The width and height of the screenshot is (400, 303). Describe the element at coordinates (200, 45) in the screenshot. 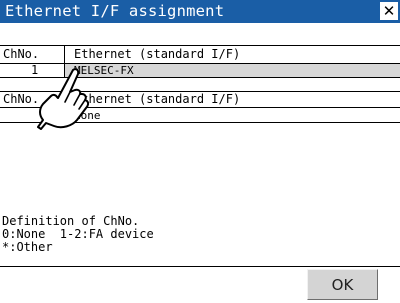

I see `table1-top-border` at that location.